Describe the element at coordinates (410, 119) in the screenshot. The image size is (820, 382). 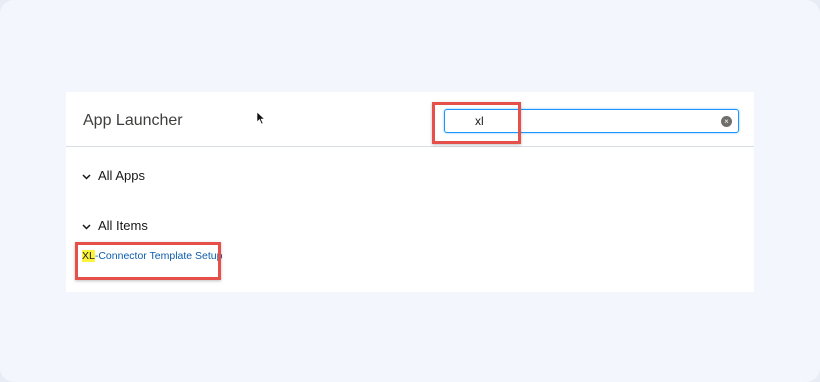
I see `app-launcher-header: App Launcher ×` at that location.